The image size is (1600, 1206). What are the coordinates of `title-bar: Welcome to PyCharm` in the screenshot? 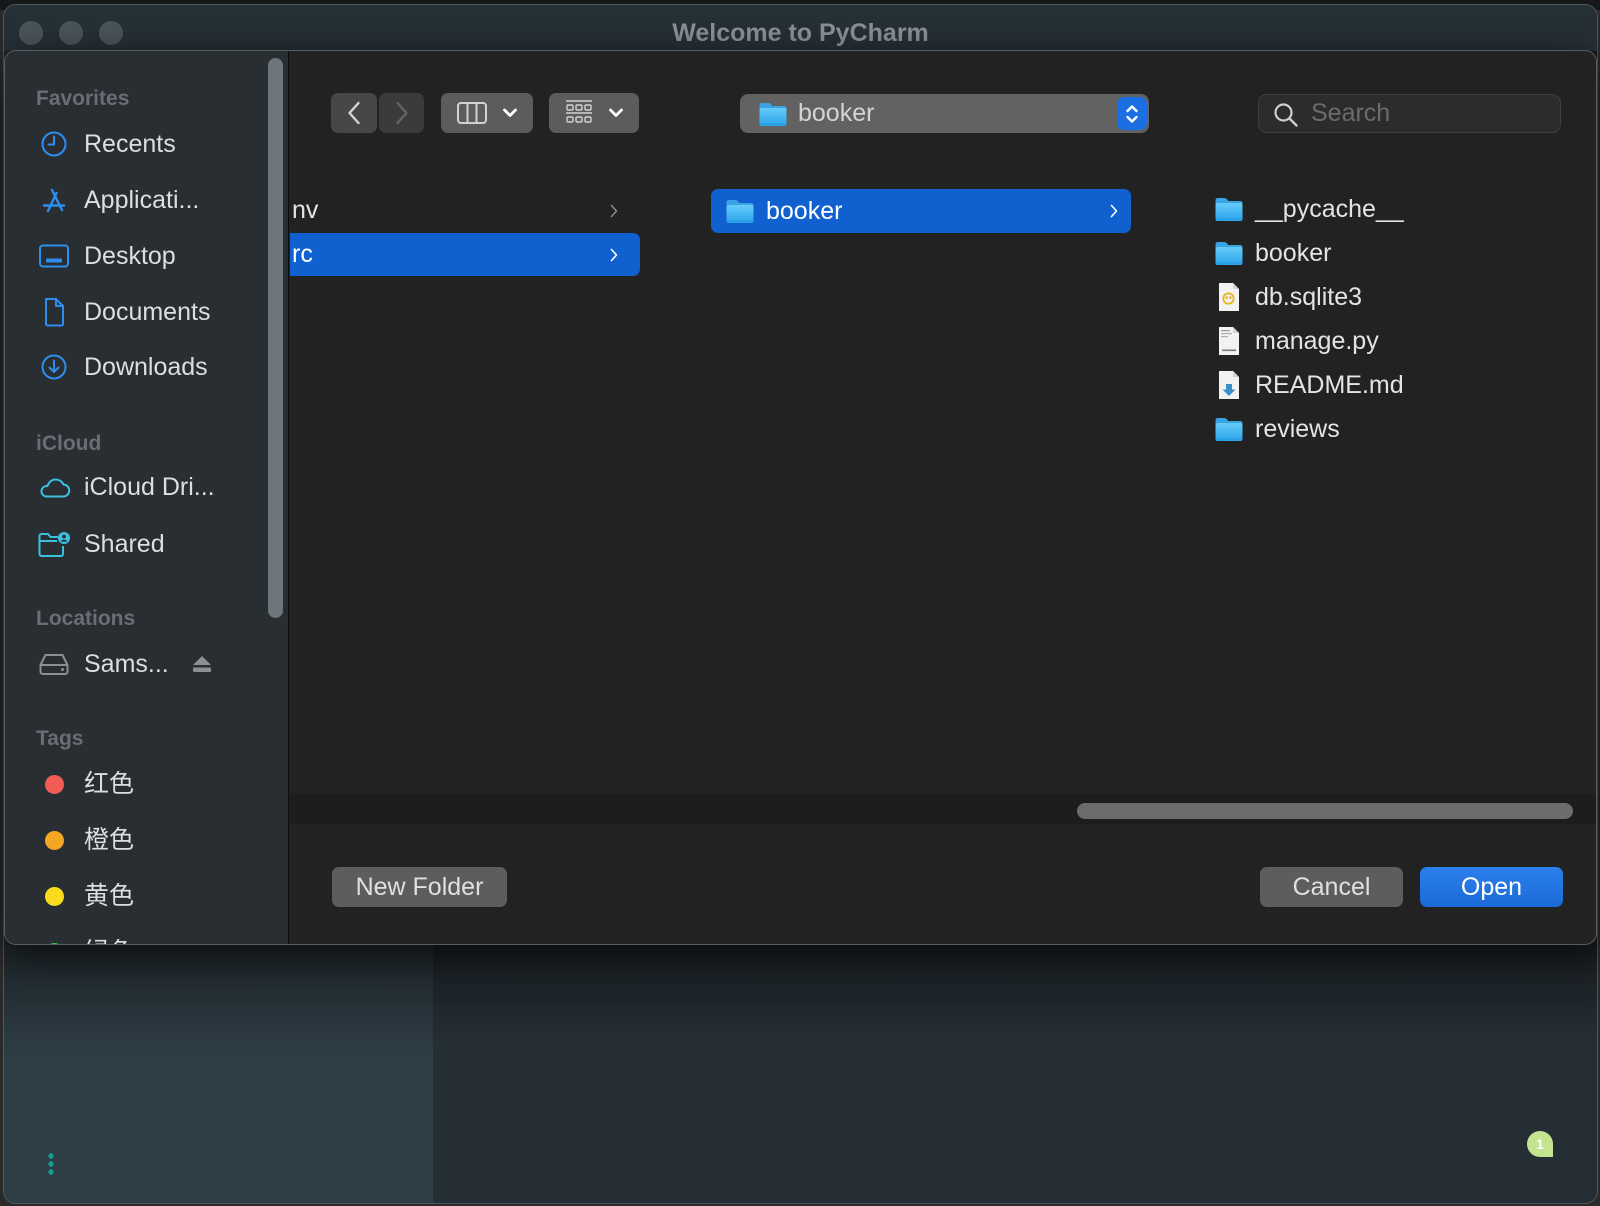 It's located at (800, 28).